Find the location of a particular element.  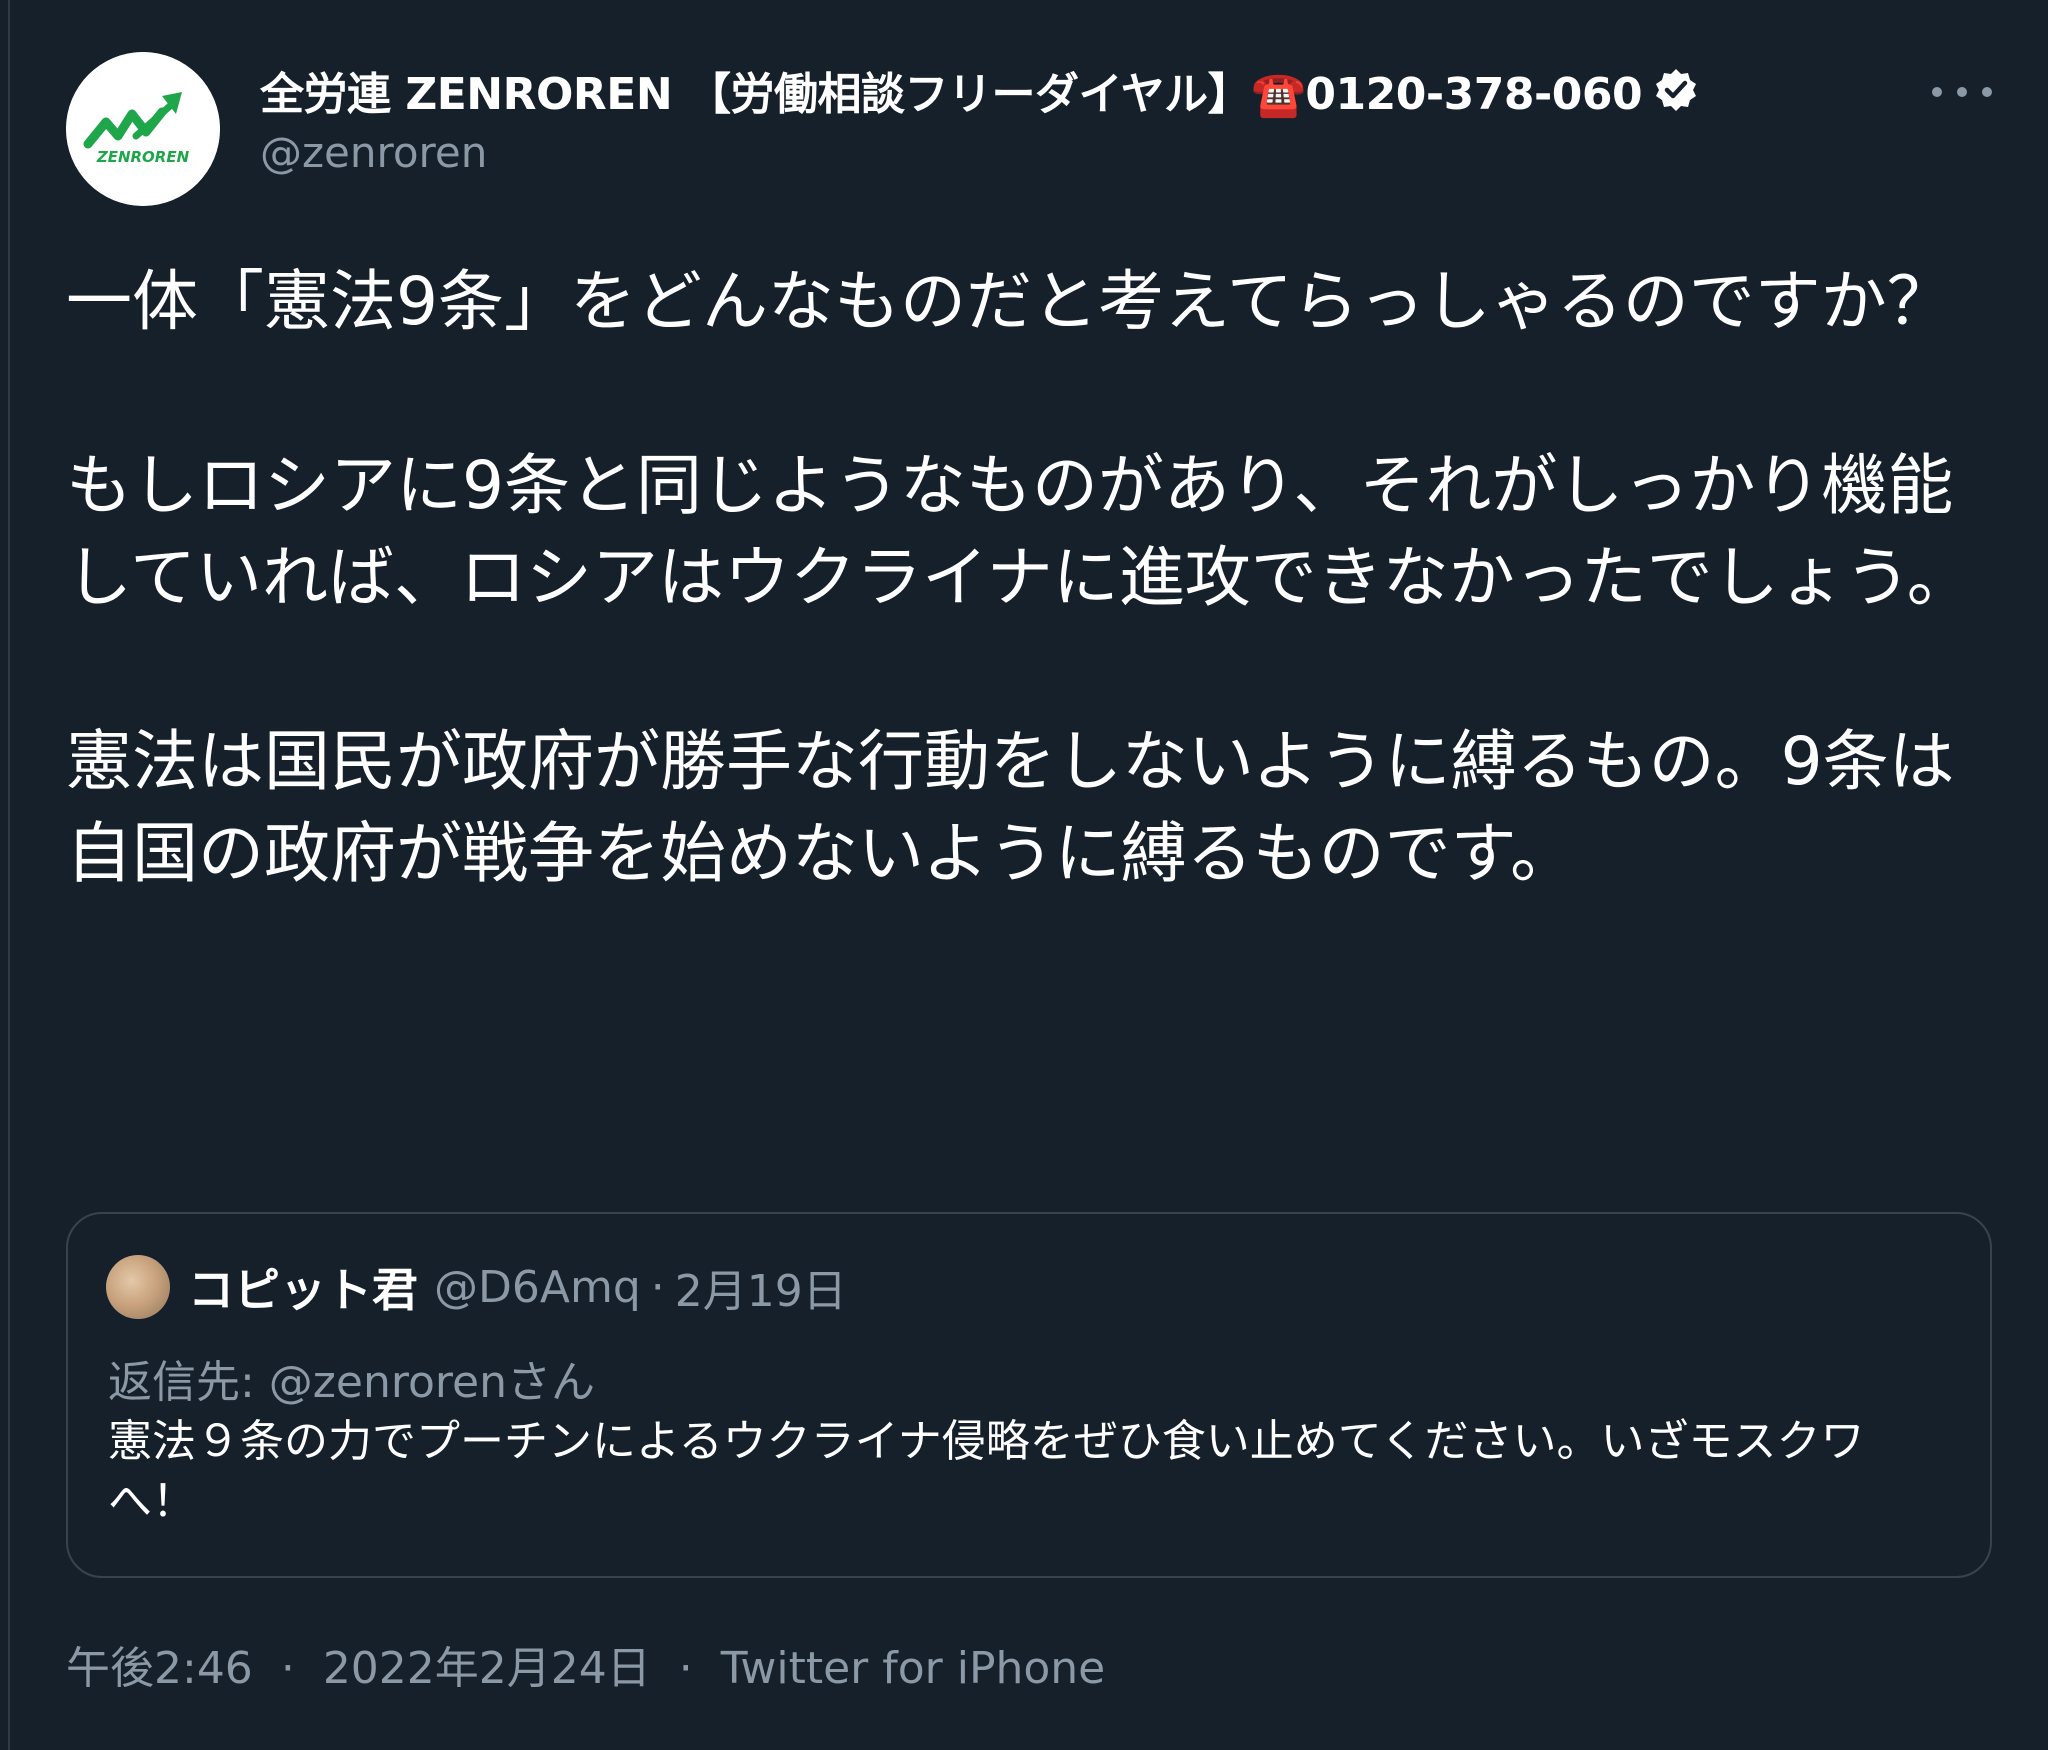

tweet-source: Twitter for iPhone is located at coordinates (913, 1668).